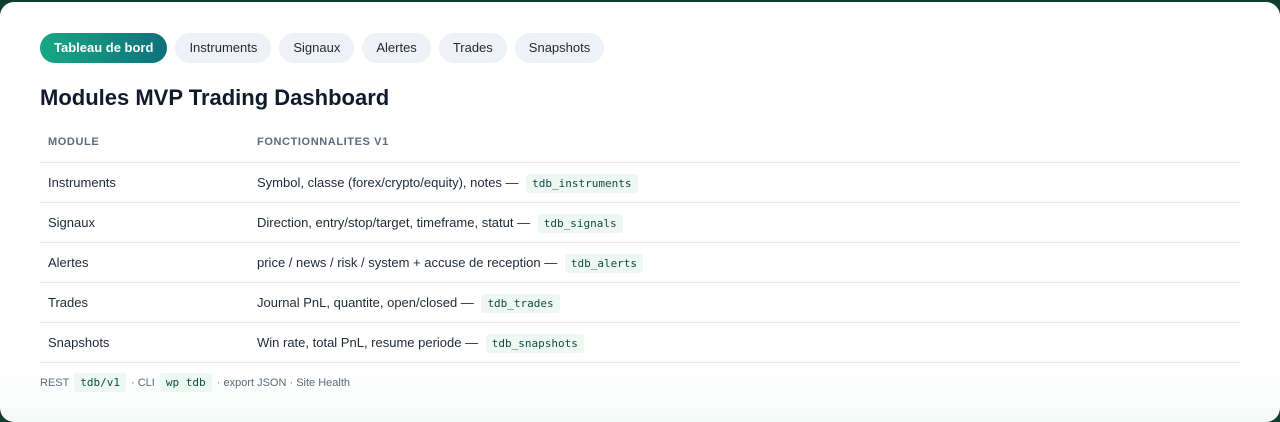  I want to click on tab-trades: Trades, so click(472, 48).